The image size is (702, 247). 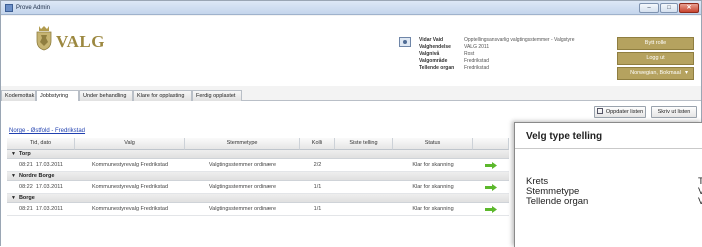 I want to click on group-name: Nordre Borge, so click(x=36, y=176).